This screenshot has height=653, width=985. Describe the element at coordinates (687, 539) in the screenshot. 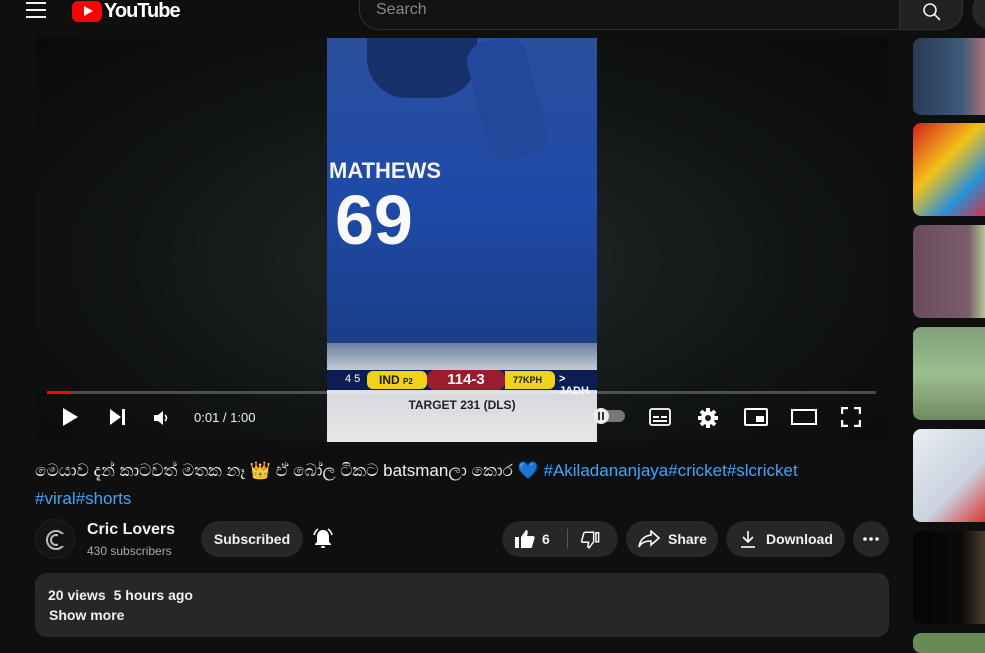

I see `share-label: Share` at that location.